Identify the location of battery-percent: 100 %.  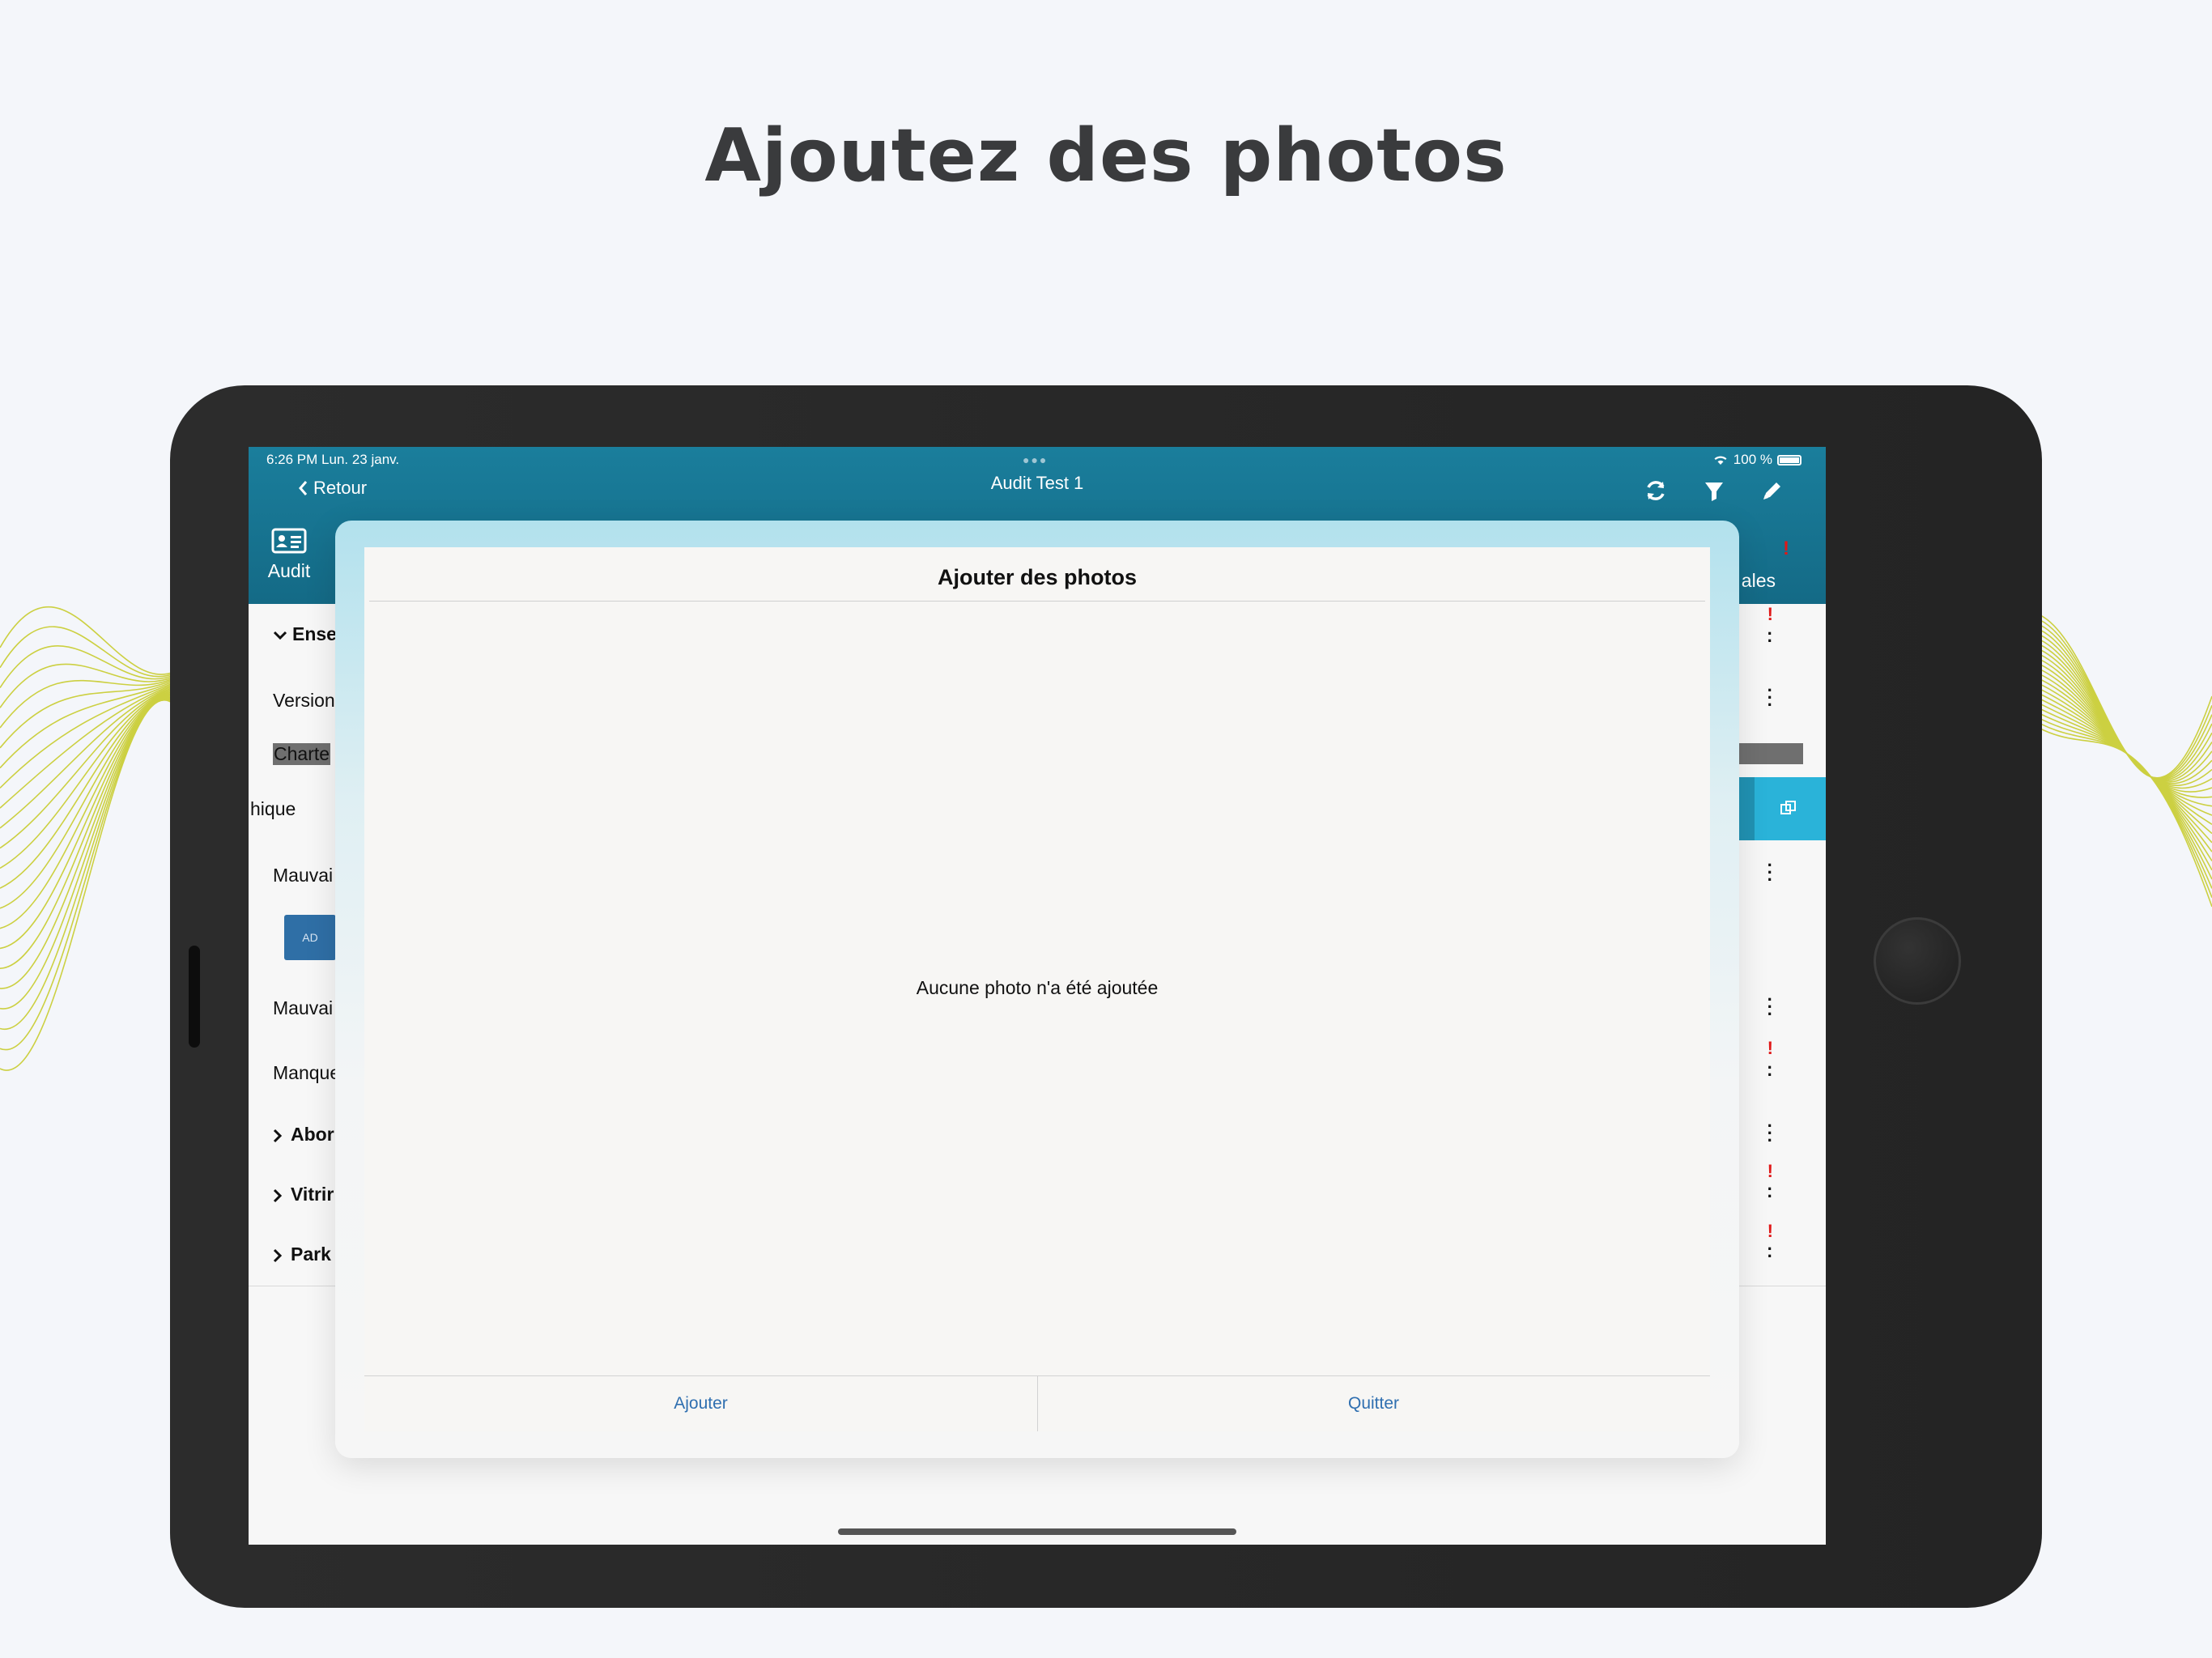
(1753, 459).